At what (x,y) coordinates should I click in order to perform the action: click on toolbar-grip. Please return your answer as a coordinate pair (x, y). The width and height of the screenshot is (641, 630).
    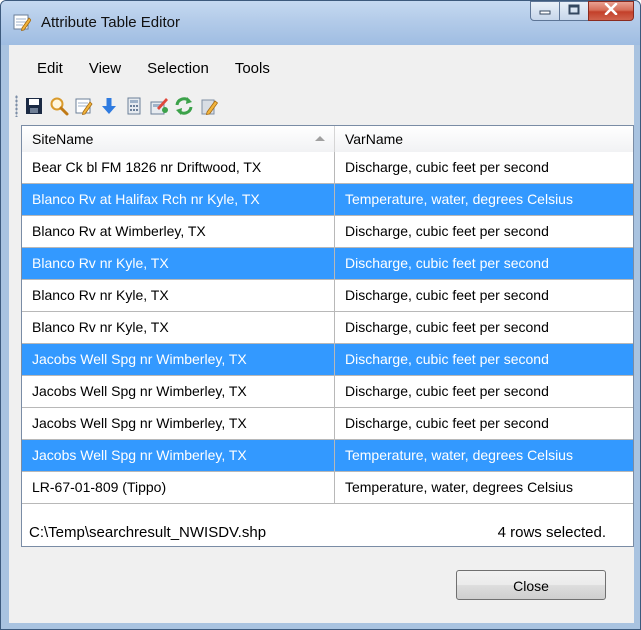
    Looking at the image, I should click on (16, 106).